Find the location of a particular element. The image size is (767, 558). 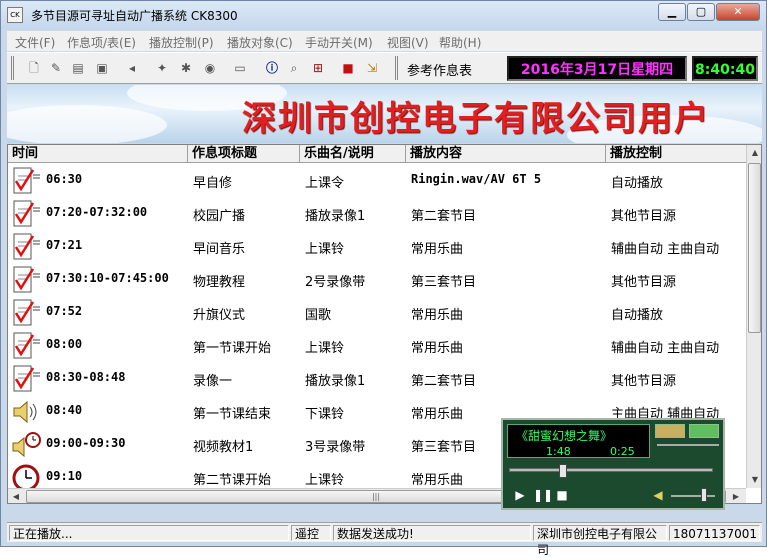

remaining-time: 0:25 is located at coordinates (622, 451).